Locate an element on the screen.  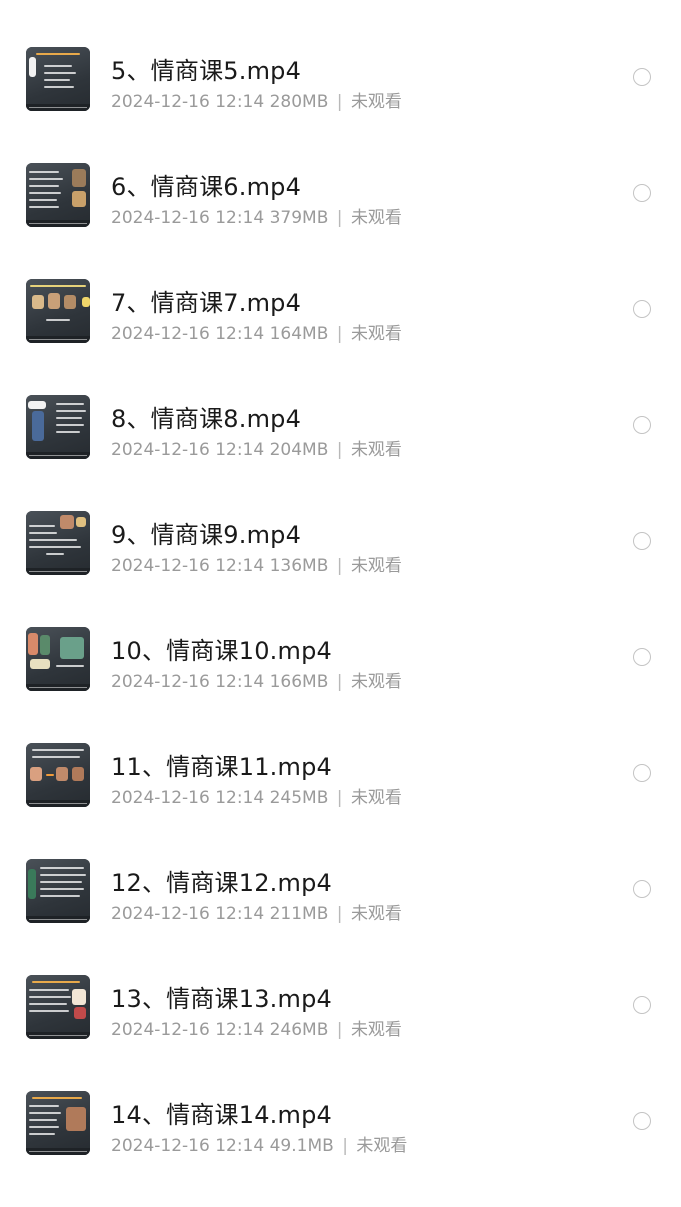
file-meta: 2024-12-16 12:14 49.1MB | 未观看 is located at coordinates (259, 1143).